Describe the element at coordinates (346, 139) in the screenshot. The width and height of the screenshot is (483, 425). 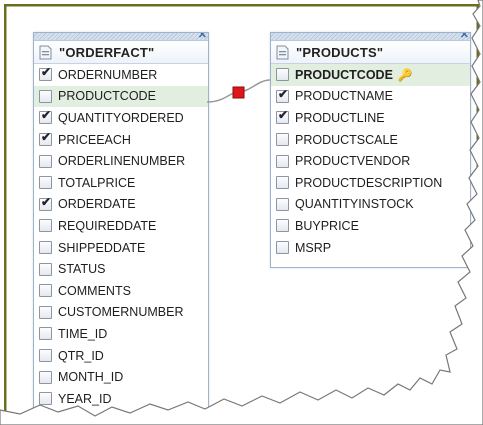
I see `field-name: PRODUCTSCALE` at that location.